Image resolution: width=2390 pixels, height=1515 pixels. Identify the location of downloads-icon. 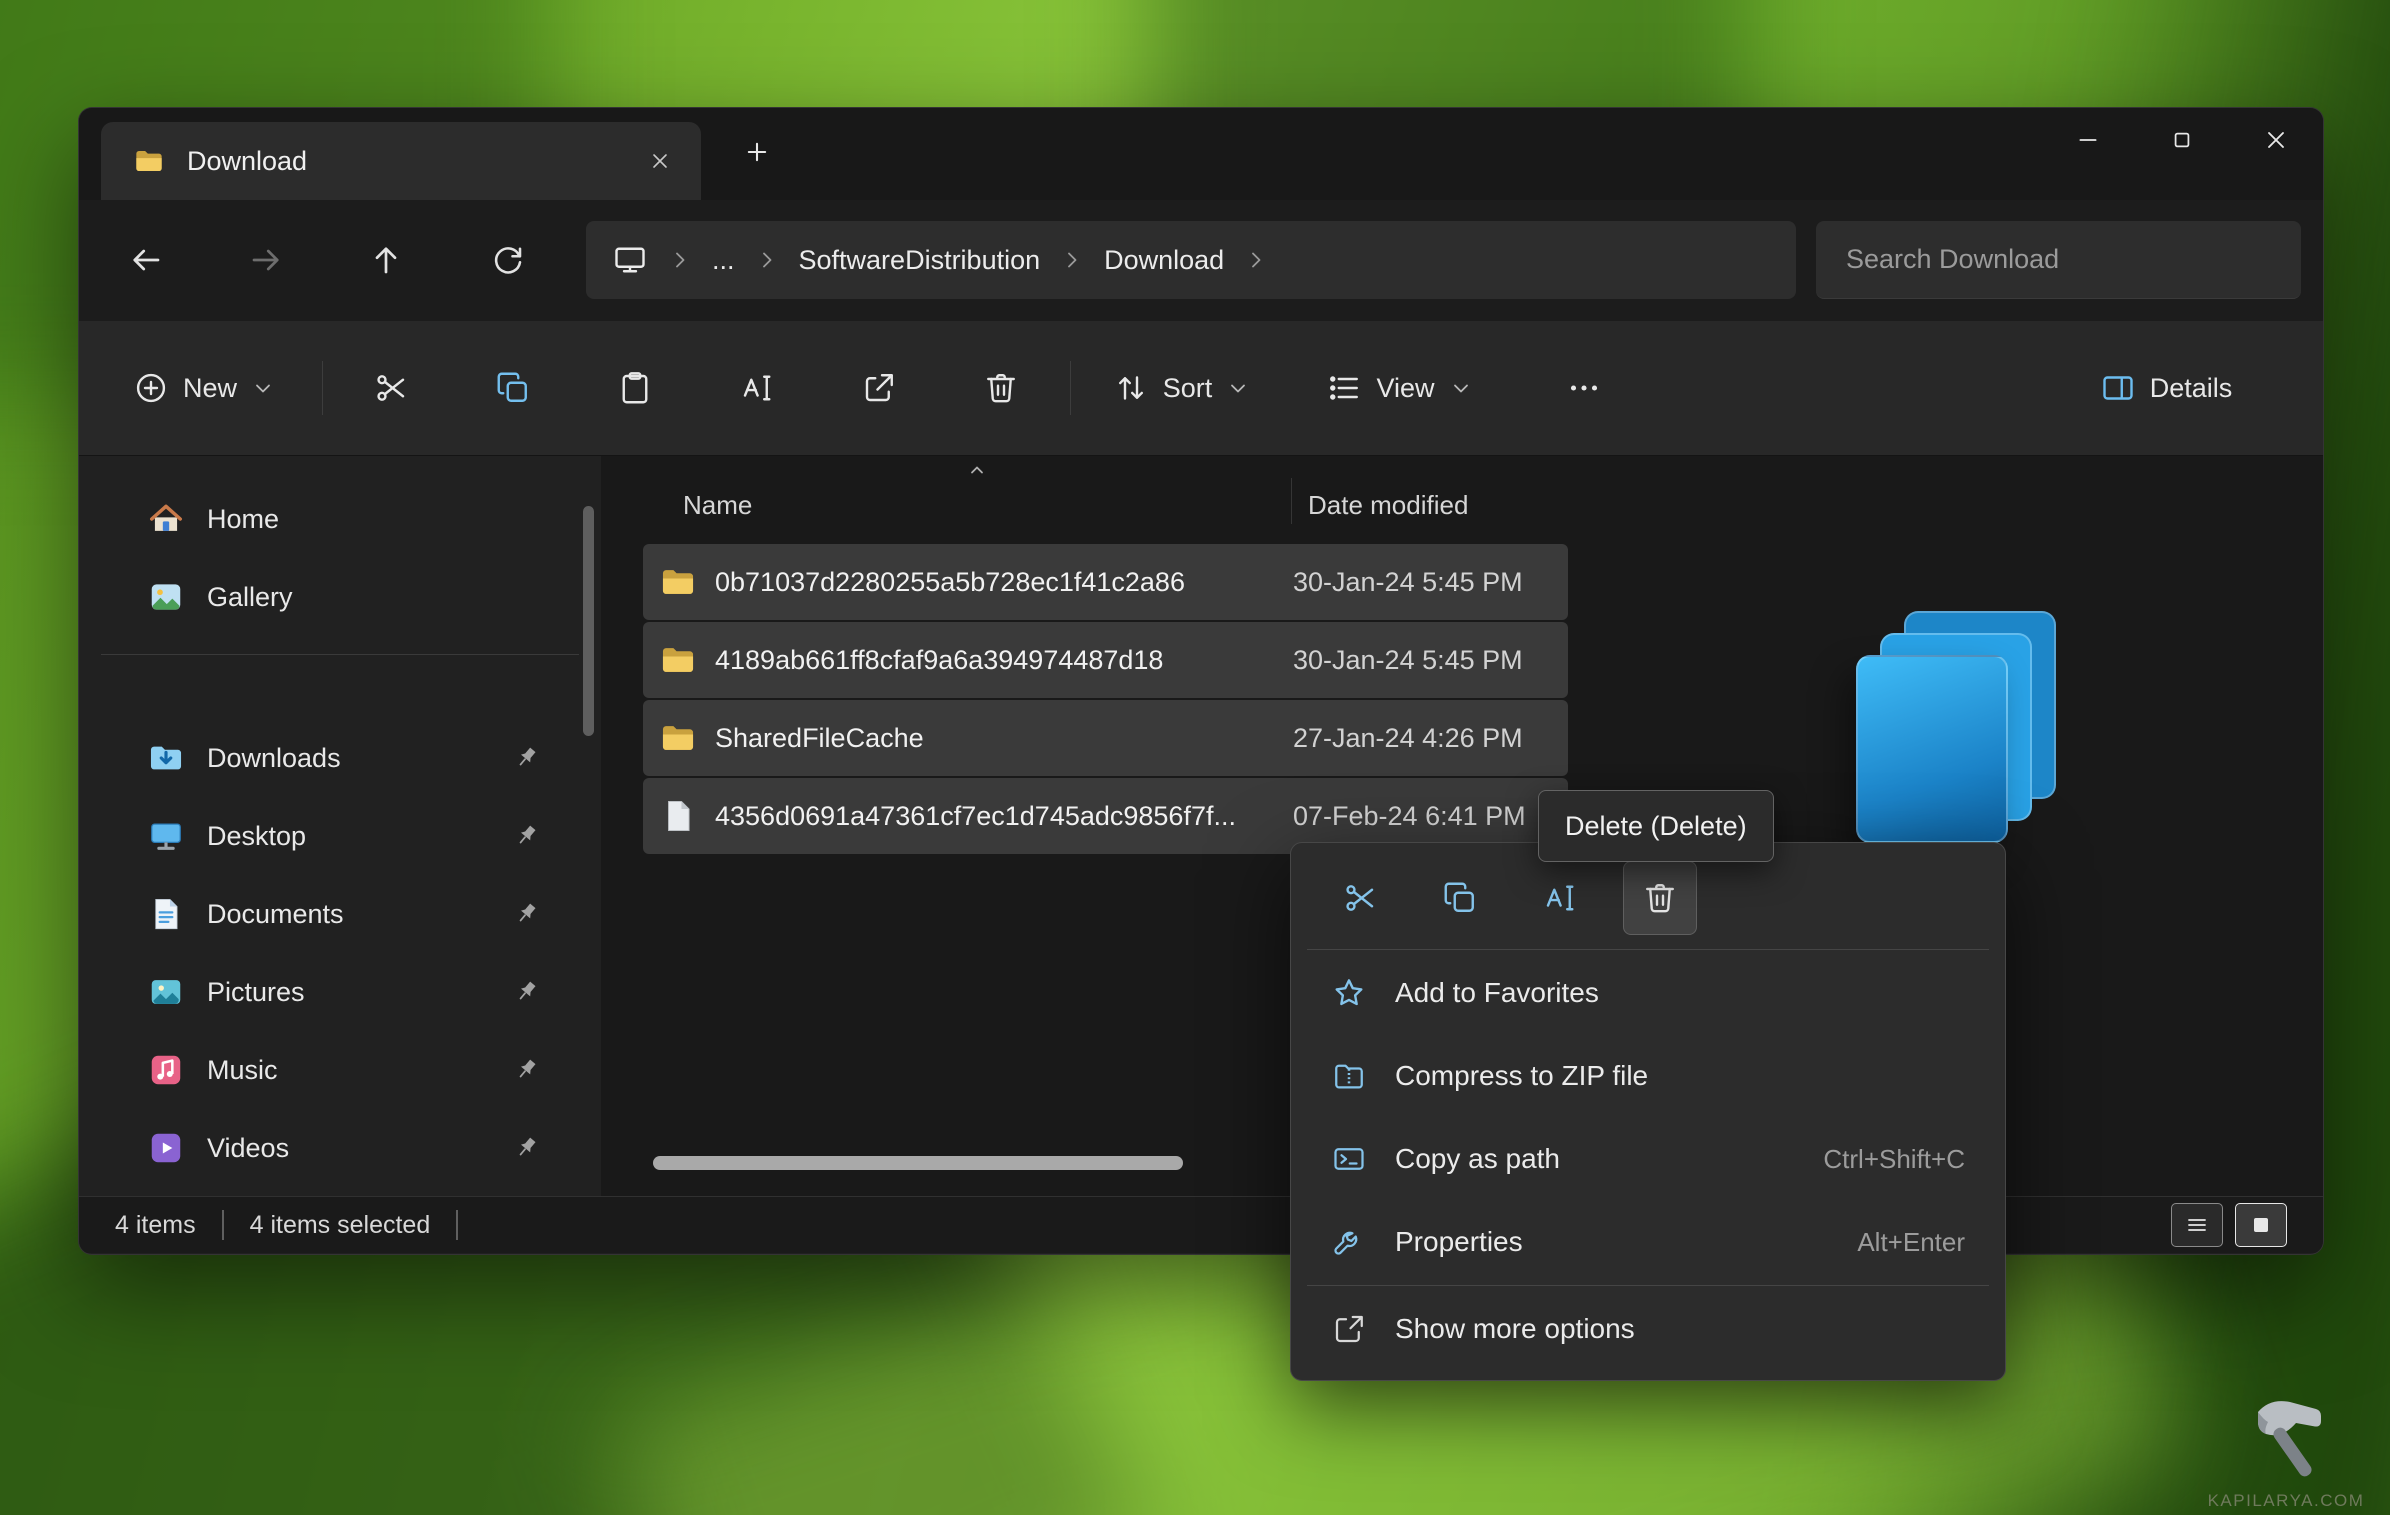
(166, 758).